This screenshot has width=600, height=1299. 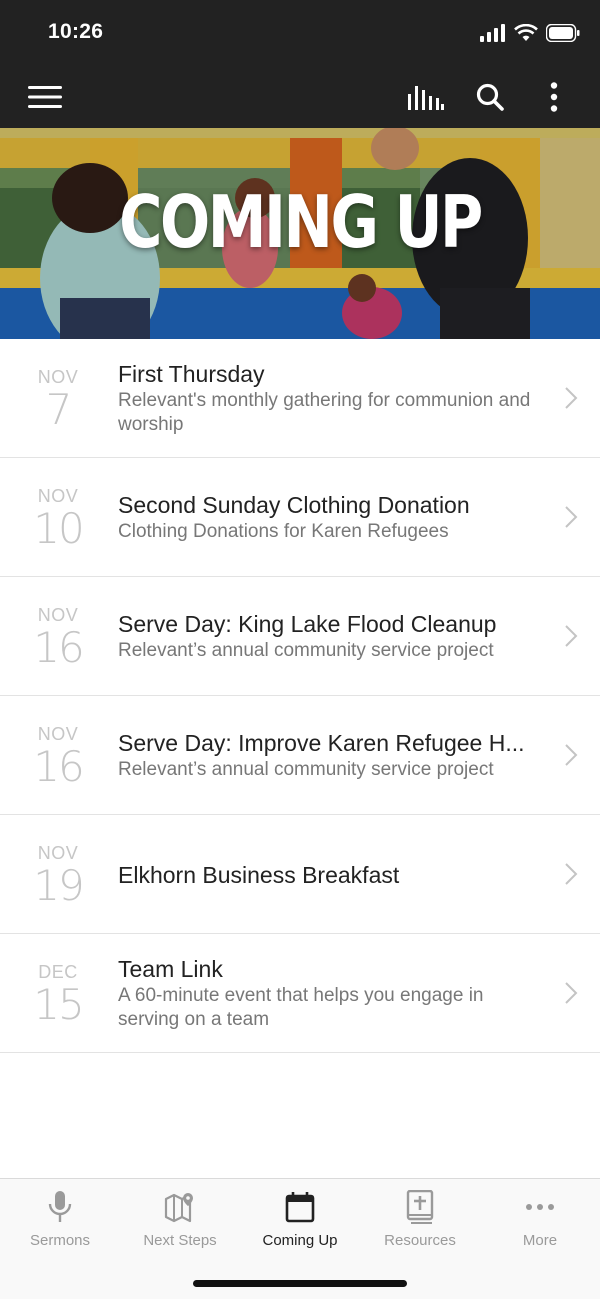 I want to click on event-date: NOV 10, so click(x=58, y=517).